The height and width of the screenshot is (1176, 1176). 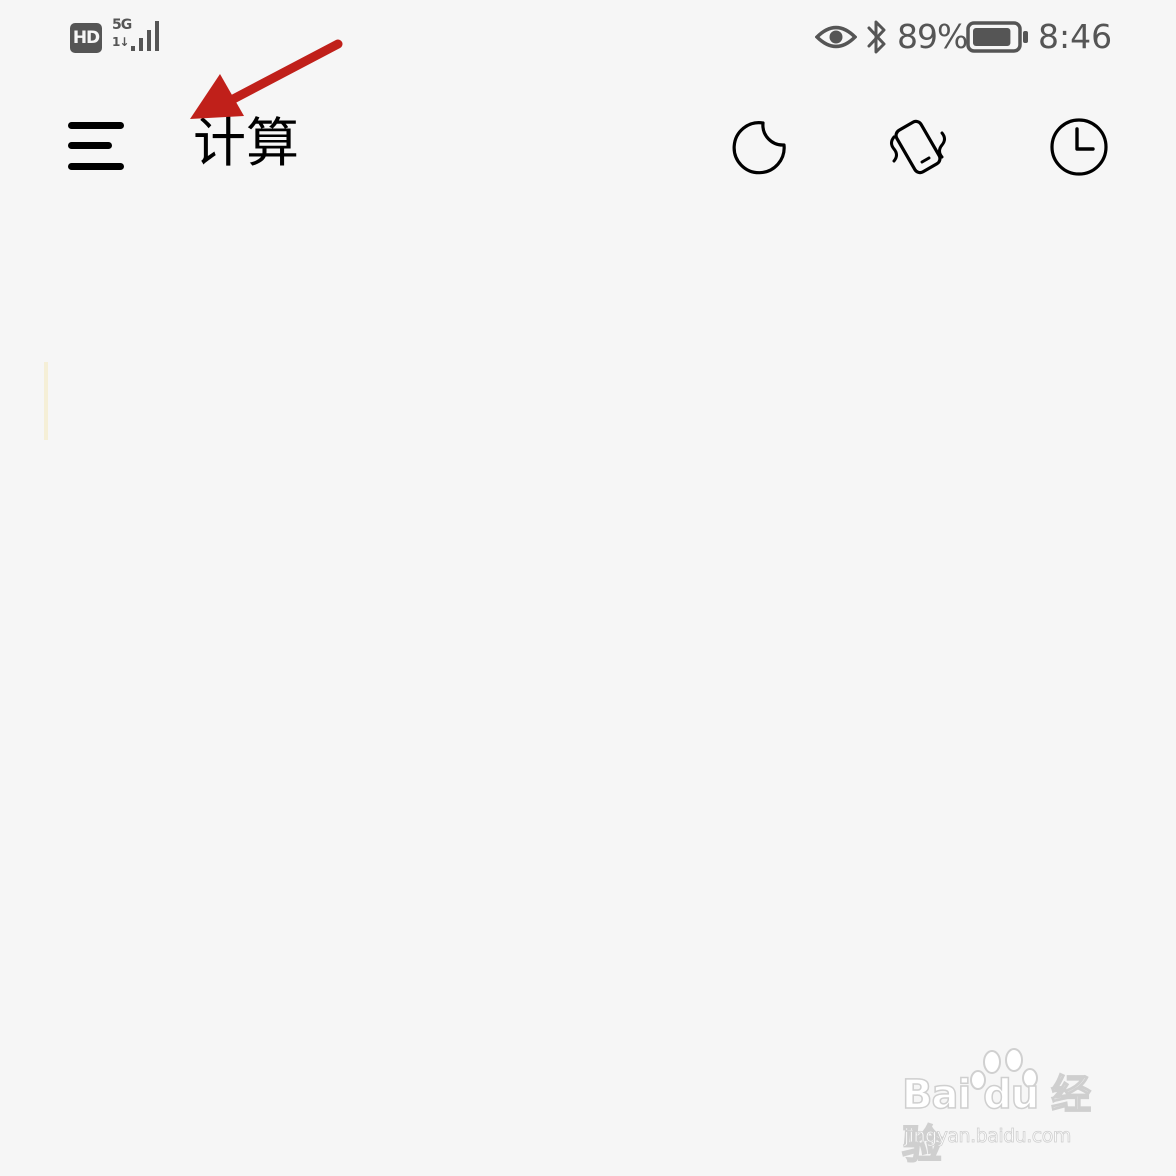 What do you see at coordinates (1079, 147) in the screenshot?
I see `history-clock-icon` at bounding box center [1079, 147].